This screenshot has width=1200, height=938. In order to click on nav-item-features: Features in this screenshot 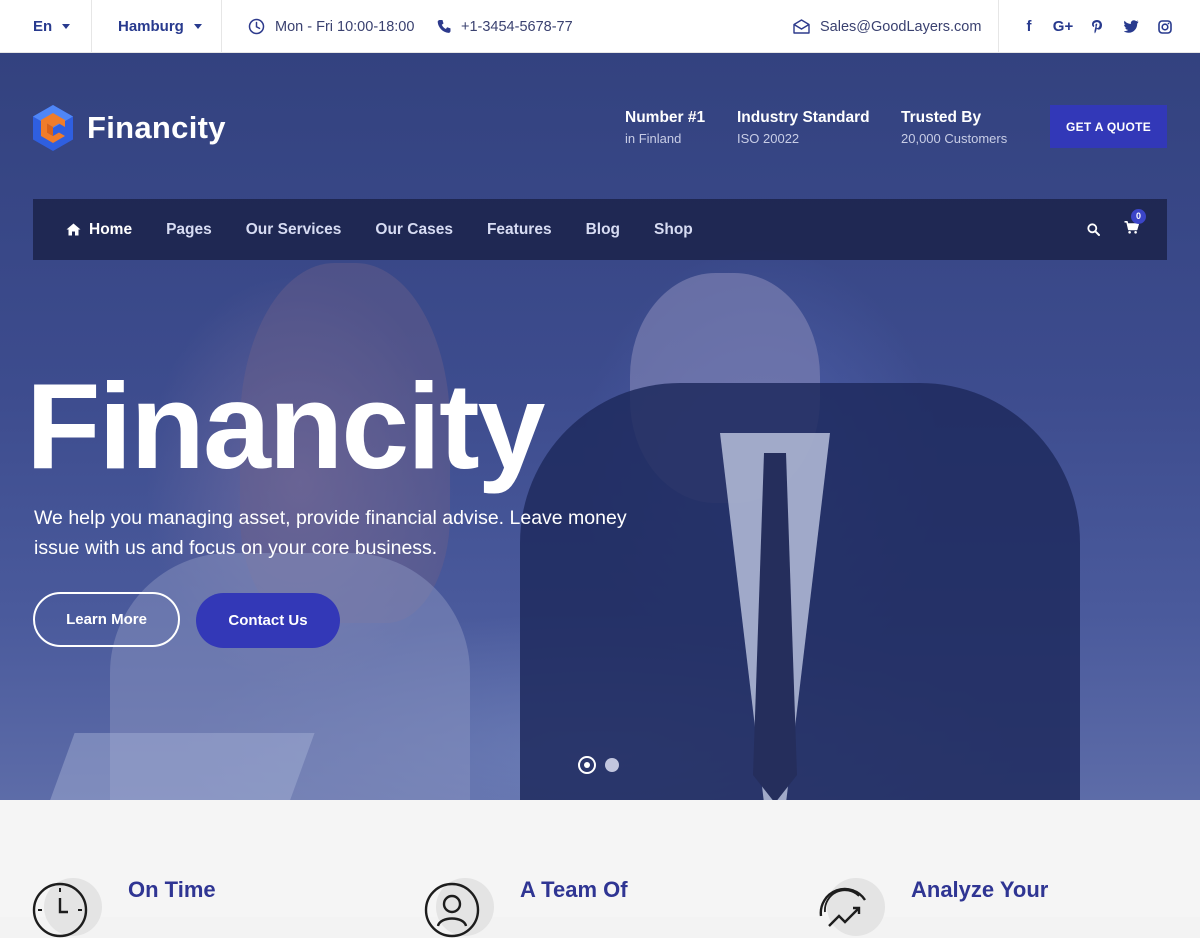, I will do `click(519, 230)`.